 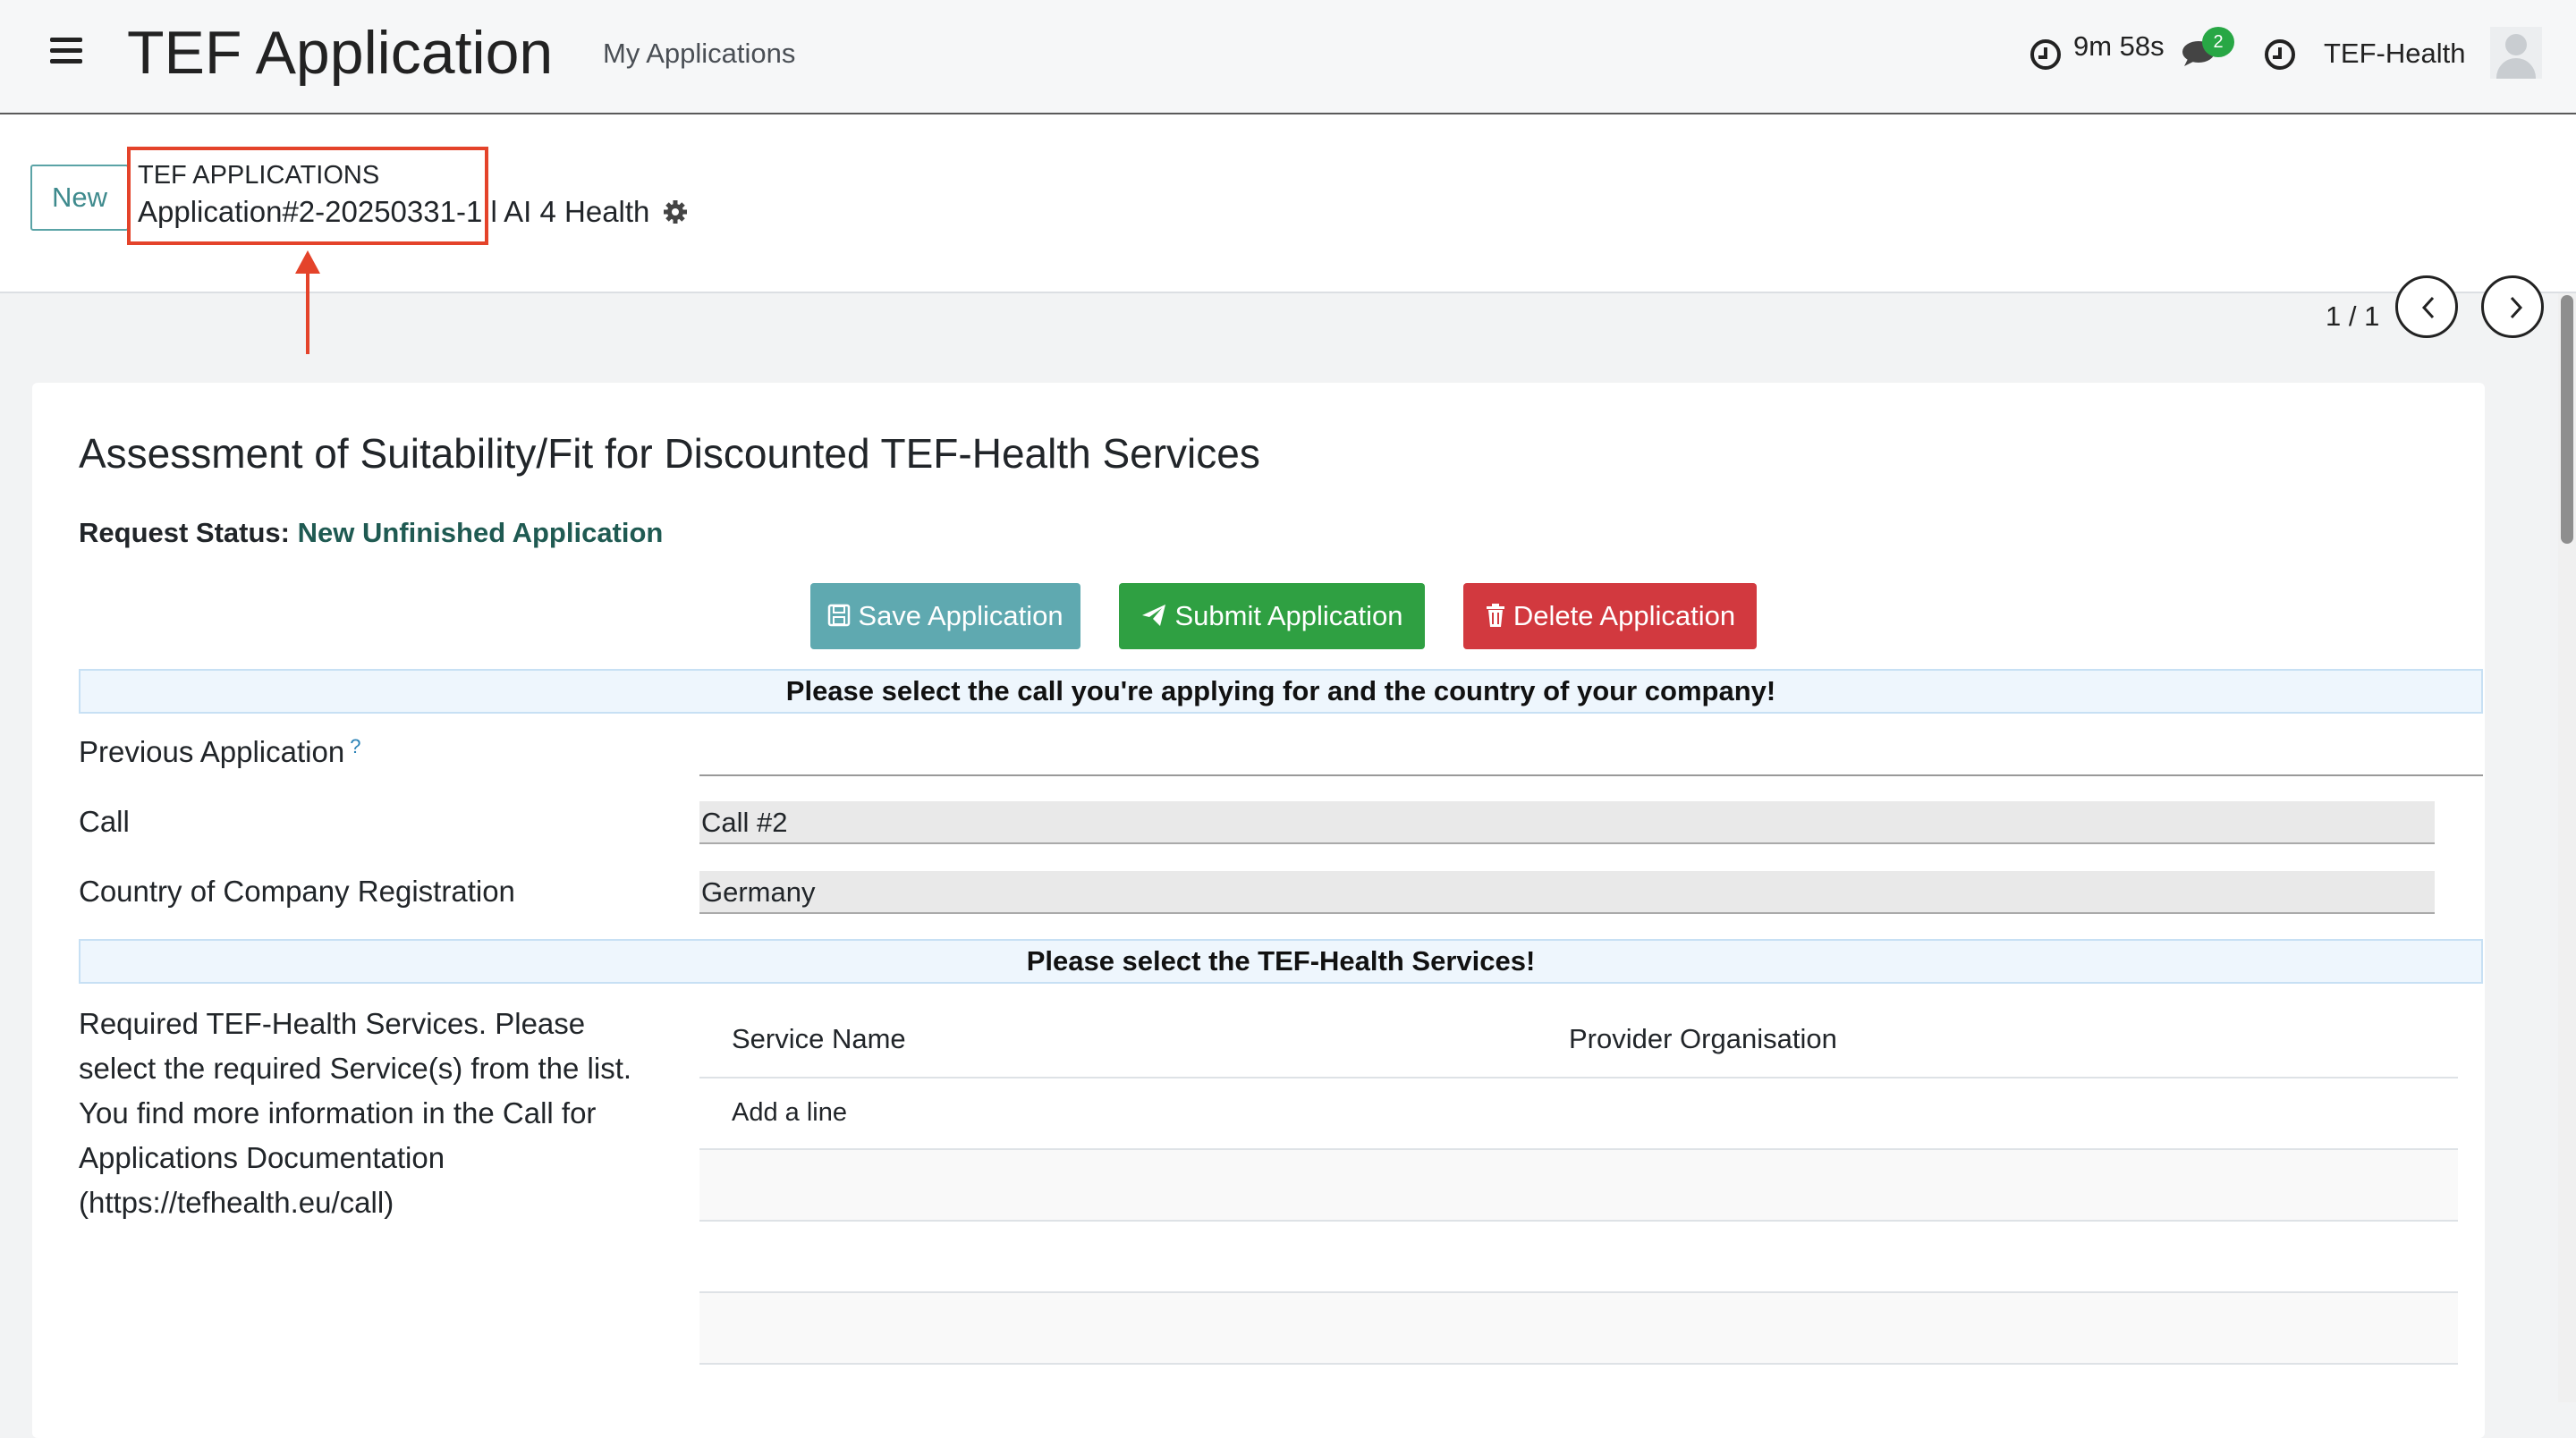 I want to click on pager-next-button, so click(x=2512, y=306).